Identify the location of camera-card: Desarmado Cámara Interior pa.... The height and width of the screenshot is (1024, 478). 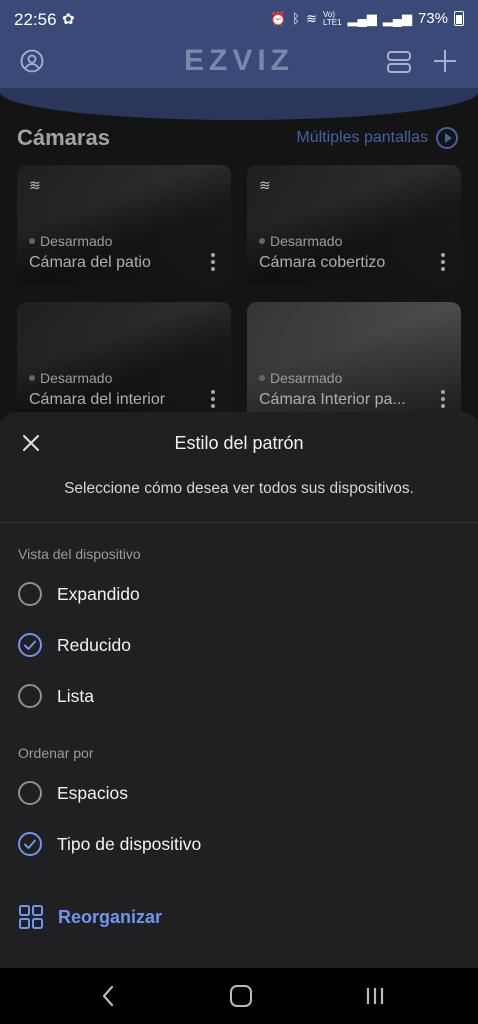
(354, 362).